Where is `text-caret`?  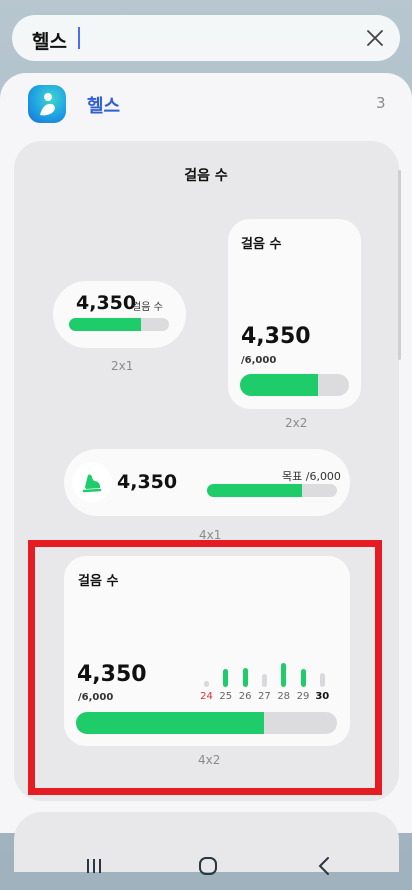 text-caret is located at coordinates (79, 38).